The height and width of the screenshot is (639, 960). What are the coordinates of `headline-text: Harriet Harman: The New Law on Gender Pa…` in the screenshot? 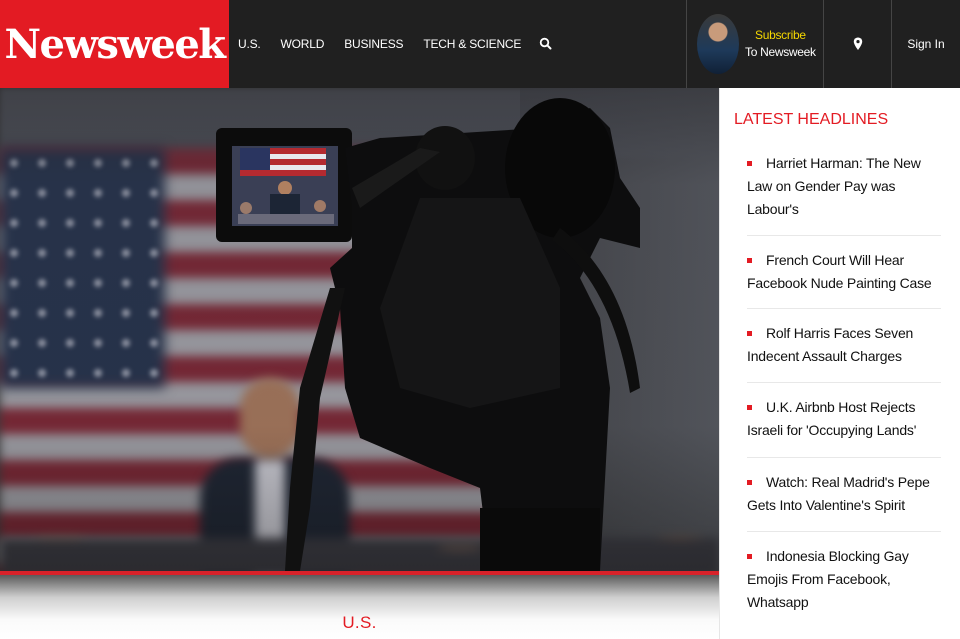 It's located at (844, 186).